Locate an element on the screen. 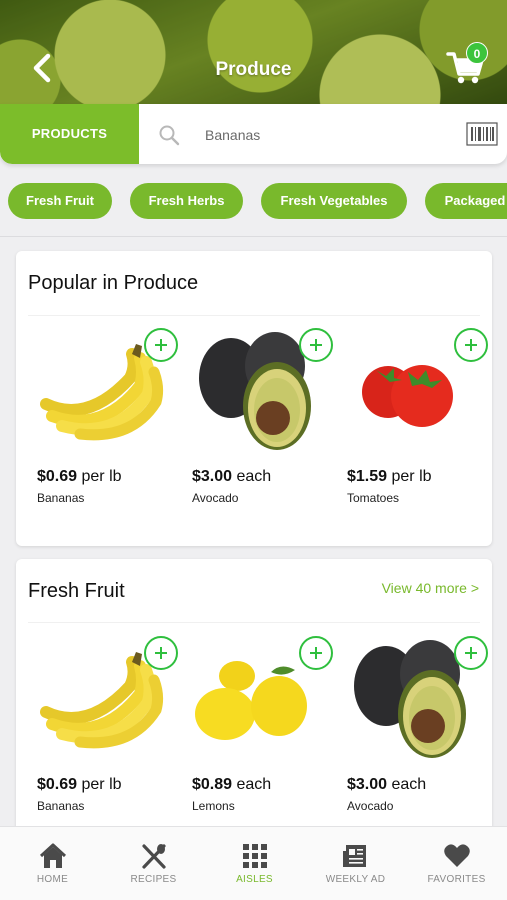  header-banner is located at coordinates (253, 52).